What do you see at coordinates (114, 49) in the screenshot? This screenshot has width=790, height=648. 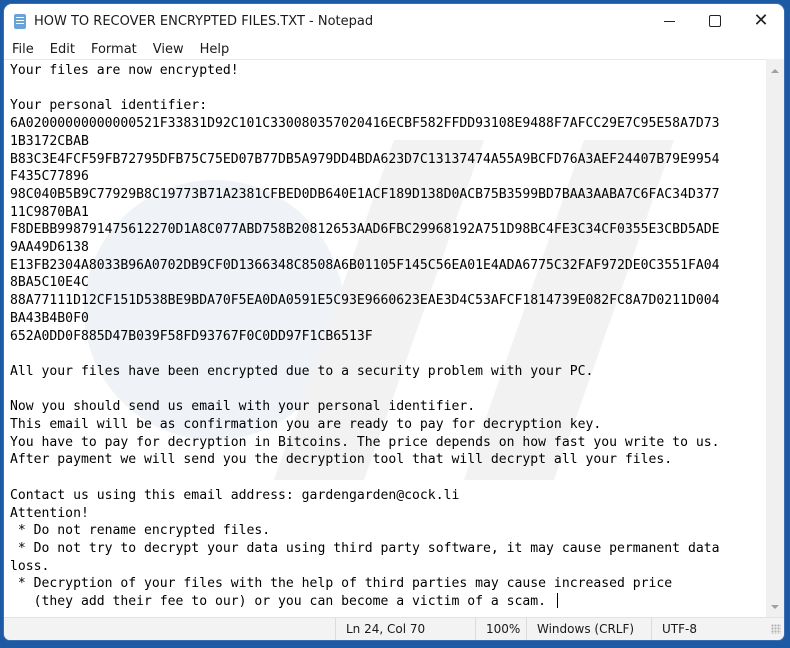 I see `menu-format: Format` at bounding box center [114, 49].